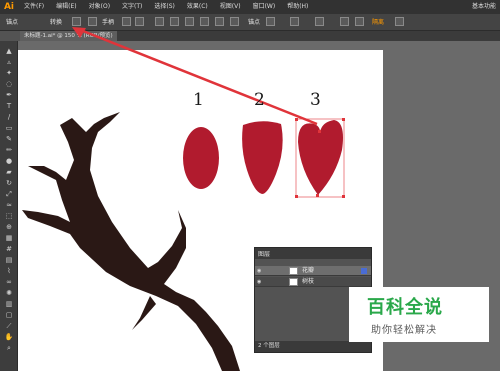  I want to click on watermark-title: 百科全说, so click(405, 307).